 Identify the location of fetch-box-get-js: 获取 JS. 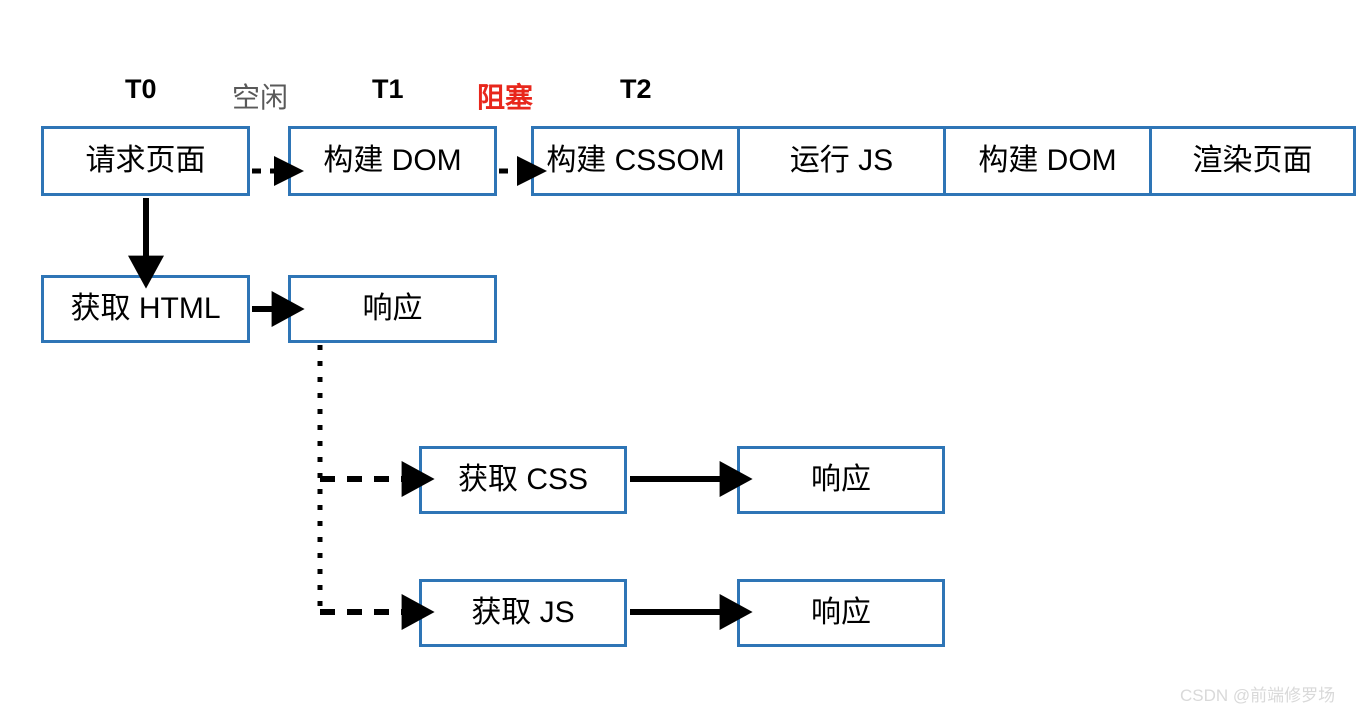
(523, 613).